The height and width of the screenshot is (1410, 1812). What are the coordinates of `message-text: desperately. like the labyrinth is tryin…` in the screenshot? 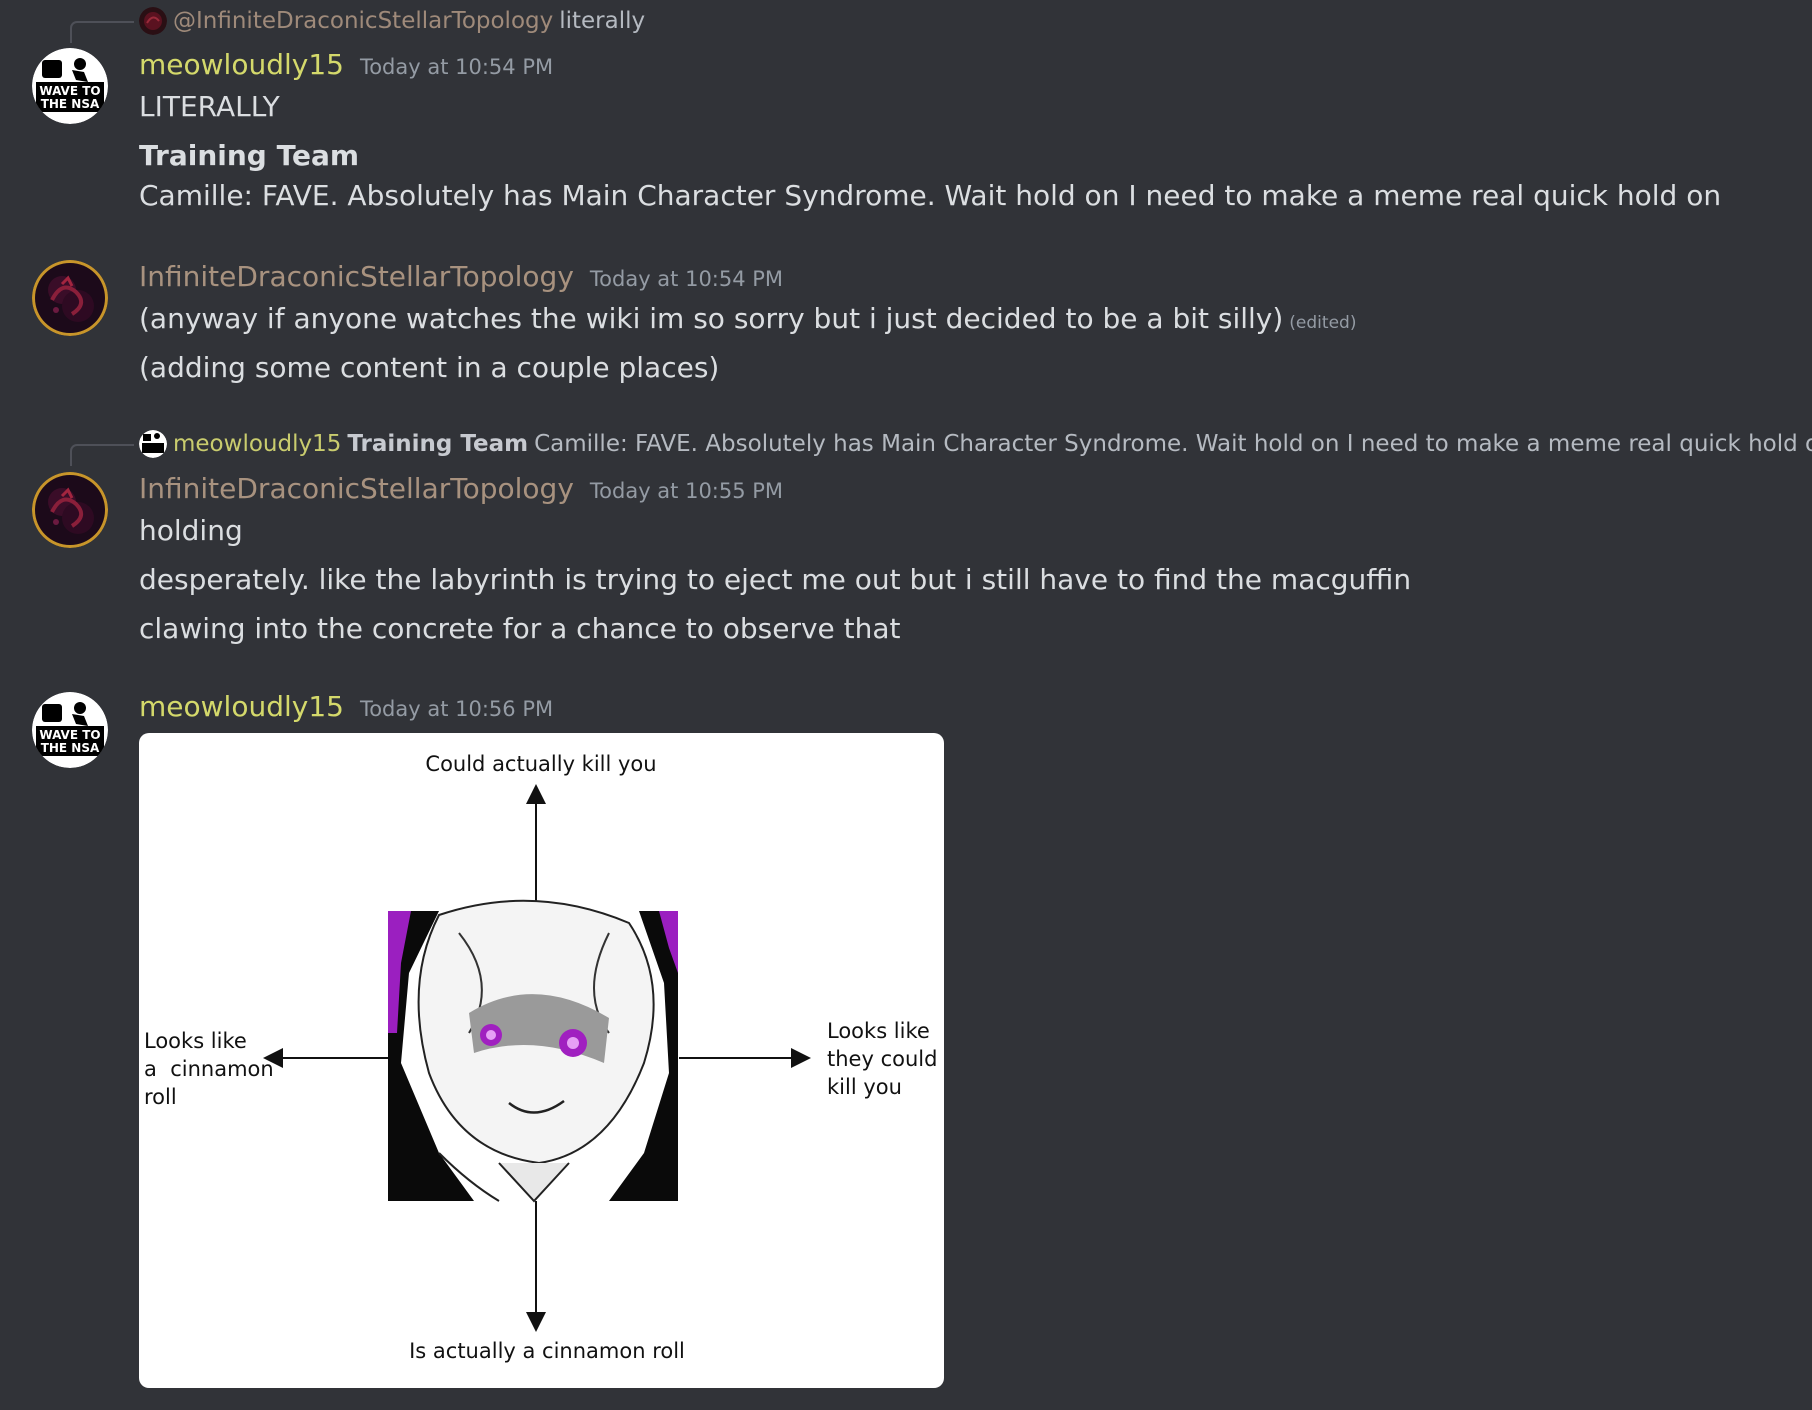 It's located at (775, 579).